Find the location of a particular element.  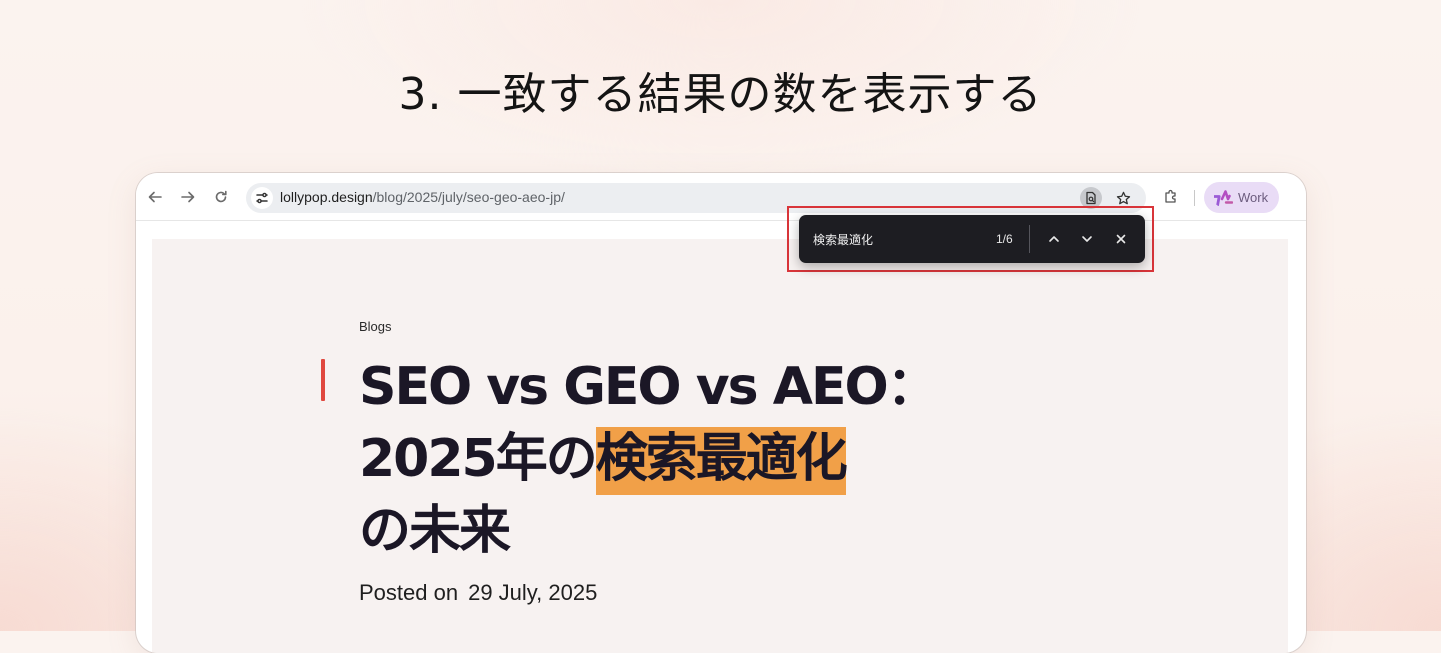

arrow-right-icon is located at coordinates (188, 197).